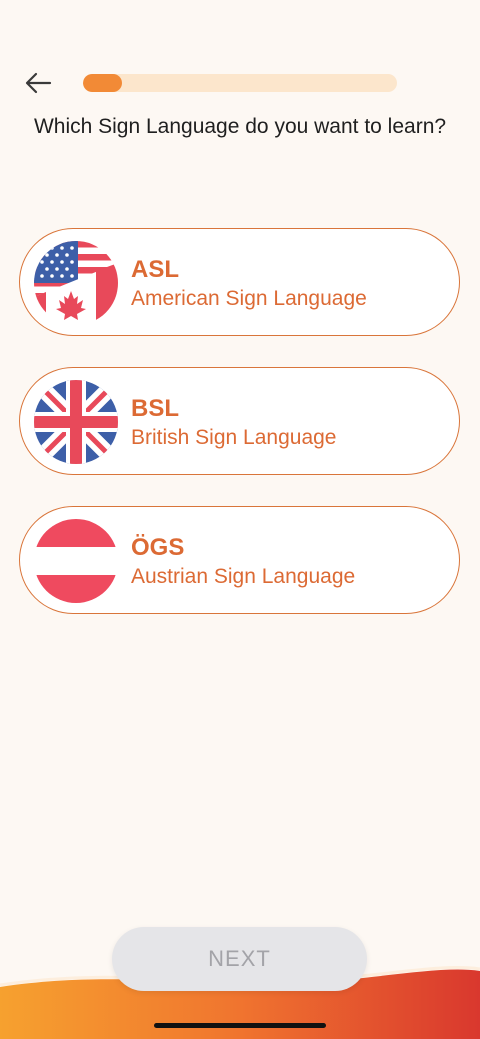 This screenshot has height=1039, width=480. I want to click on home-indicator, so click(240, 1025).